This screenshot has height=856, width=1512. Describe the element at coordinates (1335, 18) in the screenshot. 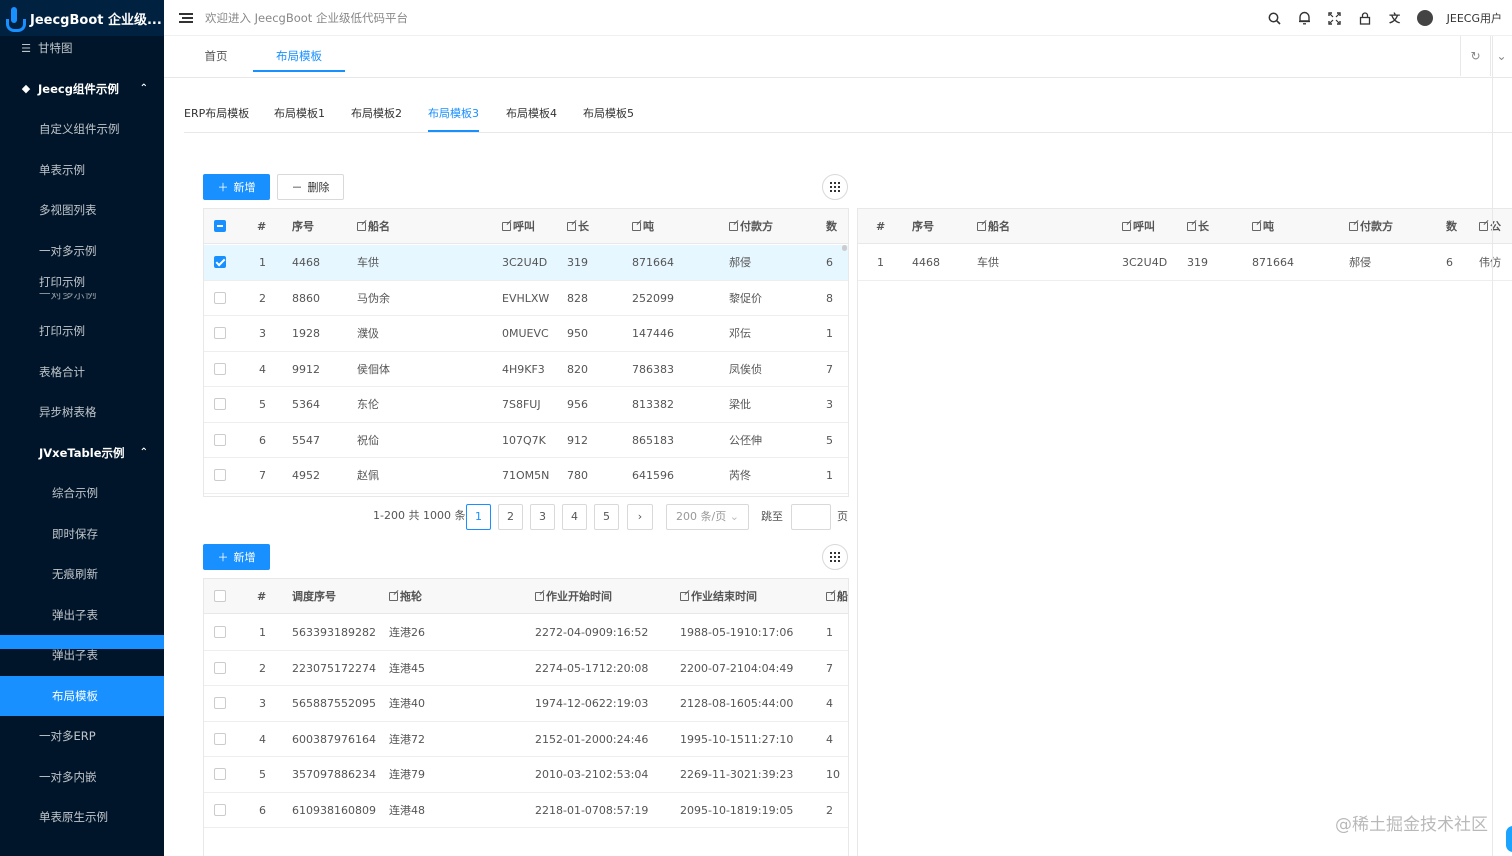

I see `fullscreen-icon` at that location.